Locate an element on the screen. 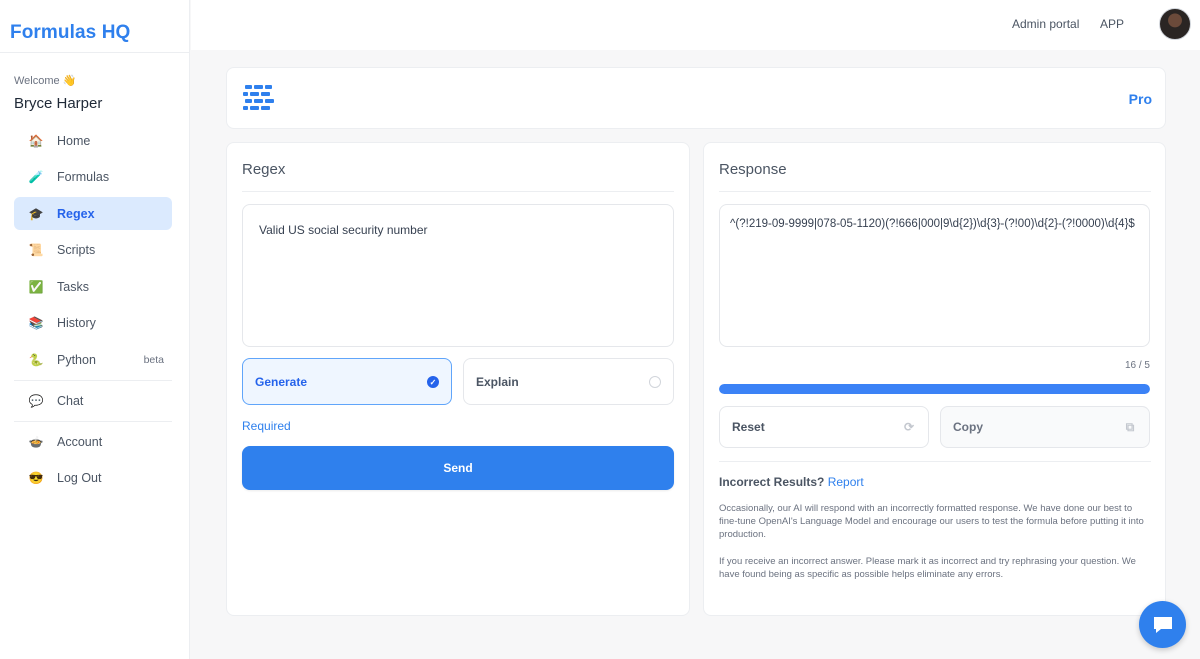  house-icon: 🏠 is located at coordinates (36, 140).